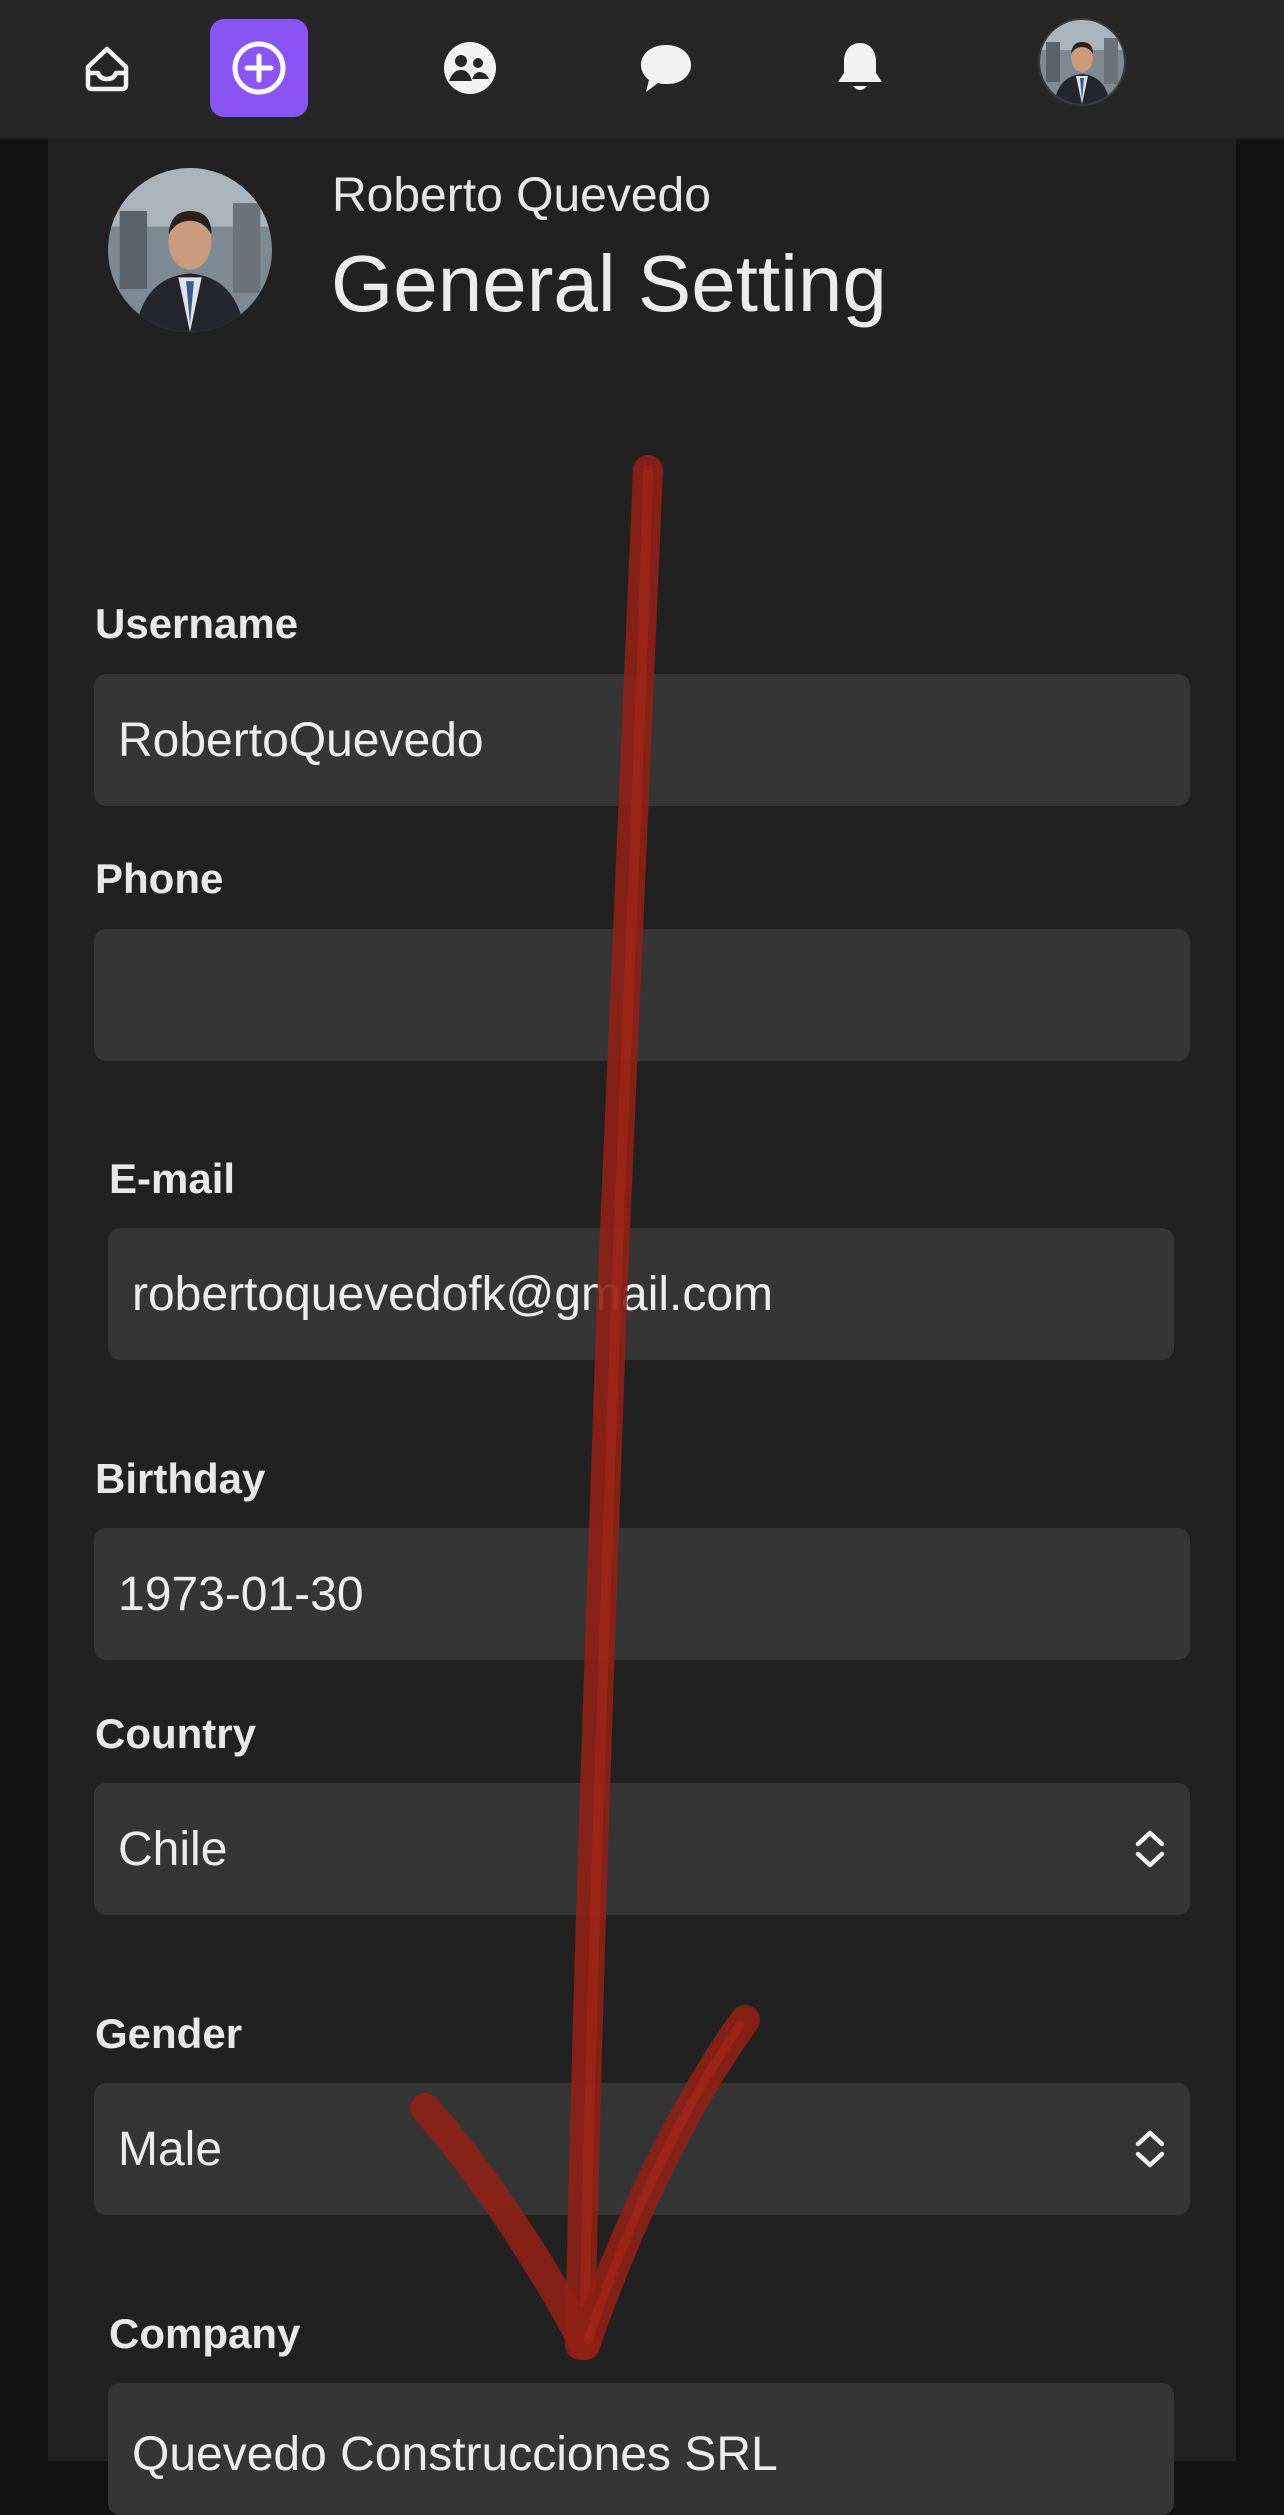 This screenshot has width=1284, height=2515. I want to click on company-value: Quevedo Construcciones SRL, so click(455, 2454).